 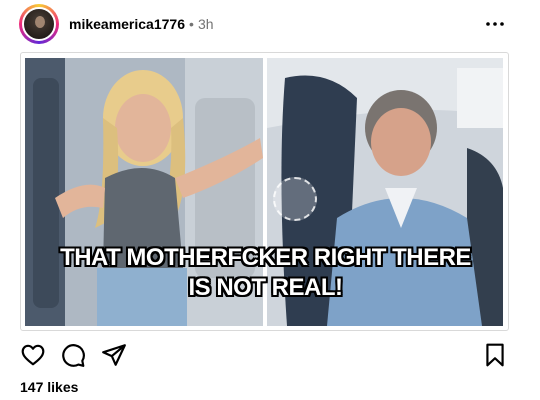 What do you see at coordinates (73, 355) in the screenshot?
I see `comment-icon` at bounding box center [73, 355].